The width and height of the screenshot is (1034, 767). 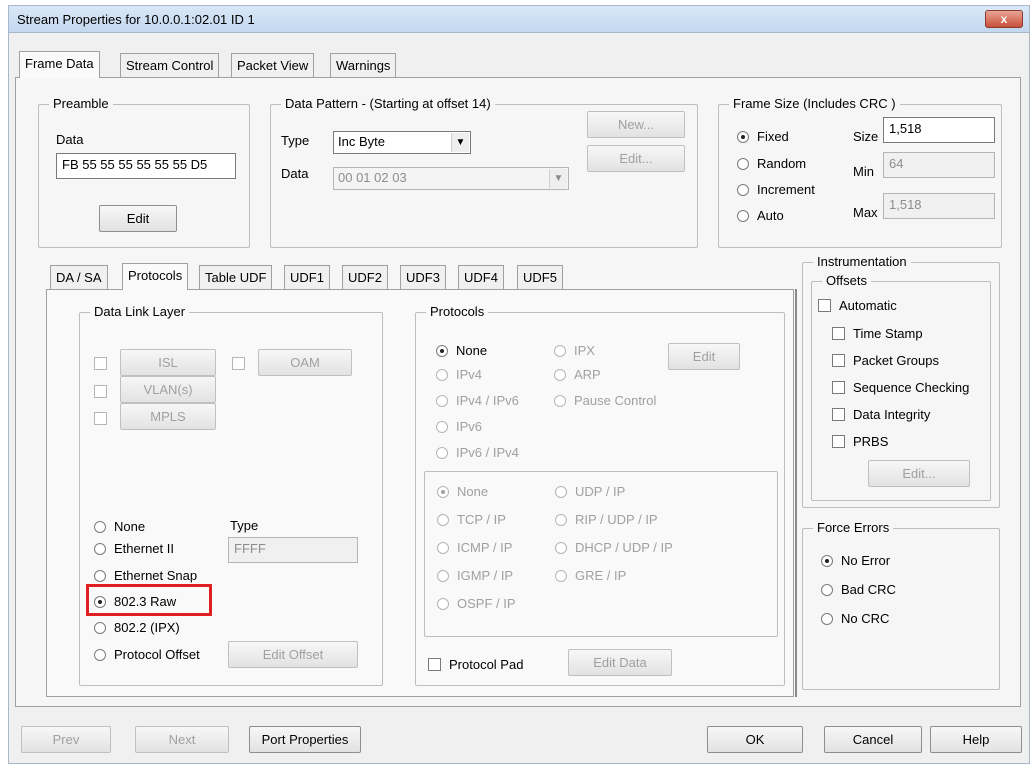 What do you see at coordinates (885, 360) in the screenshot?
I see `packet-groups-checkbox: Packet Groups` at bounding box center [885, 360].